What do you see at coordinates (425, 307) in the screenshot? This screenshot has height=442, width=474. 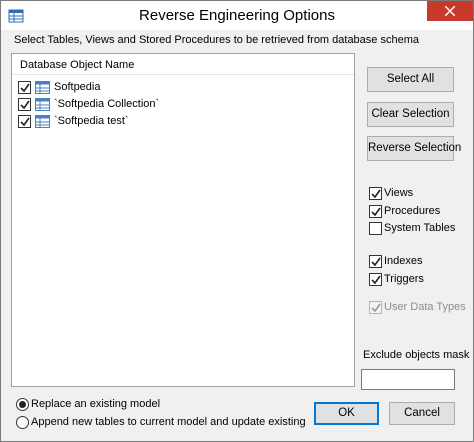 I see `user-data-types-label: User Data Types` at bounding box center [425, 307].